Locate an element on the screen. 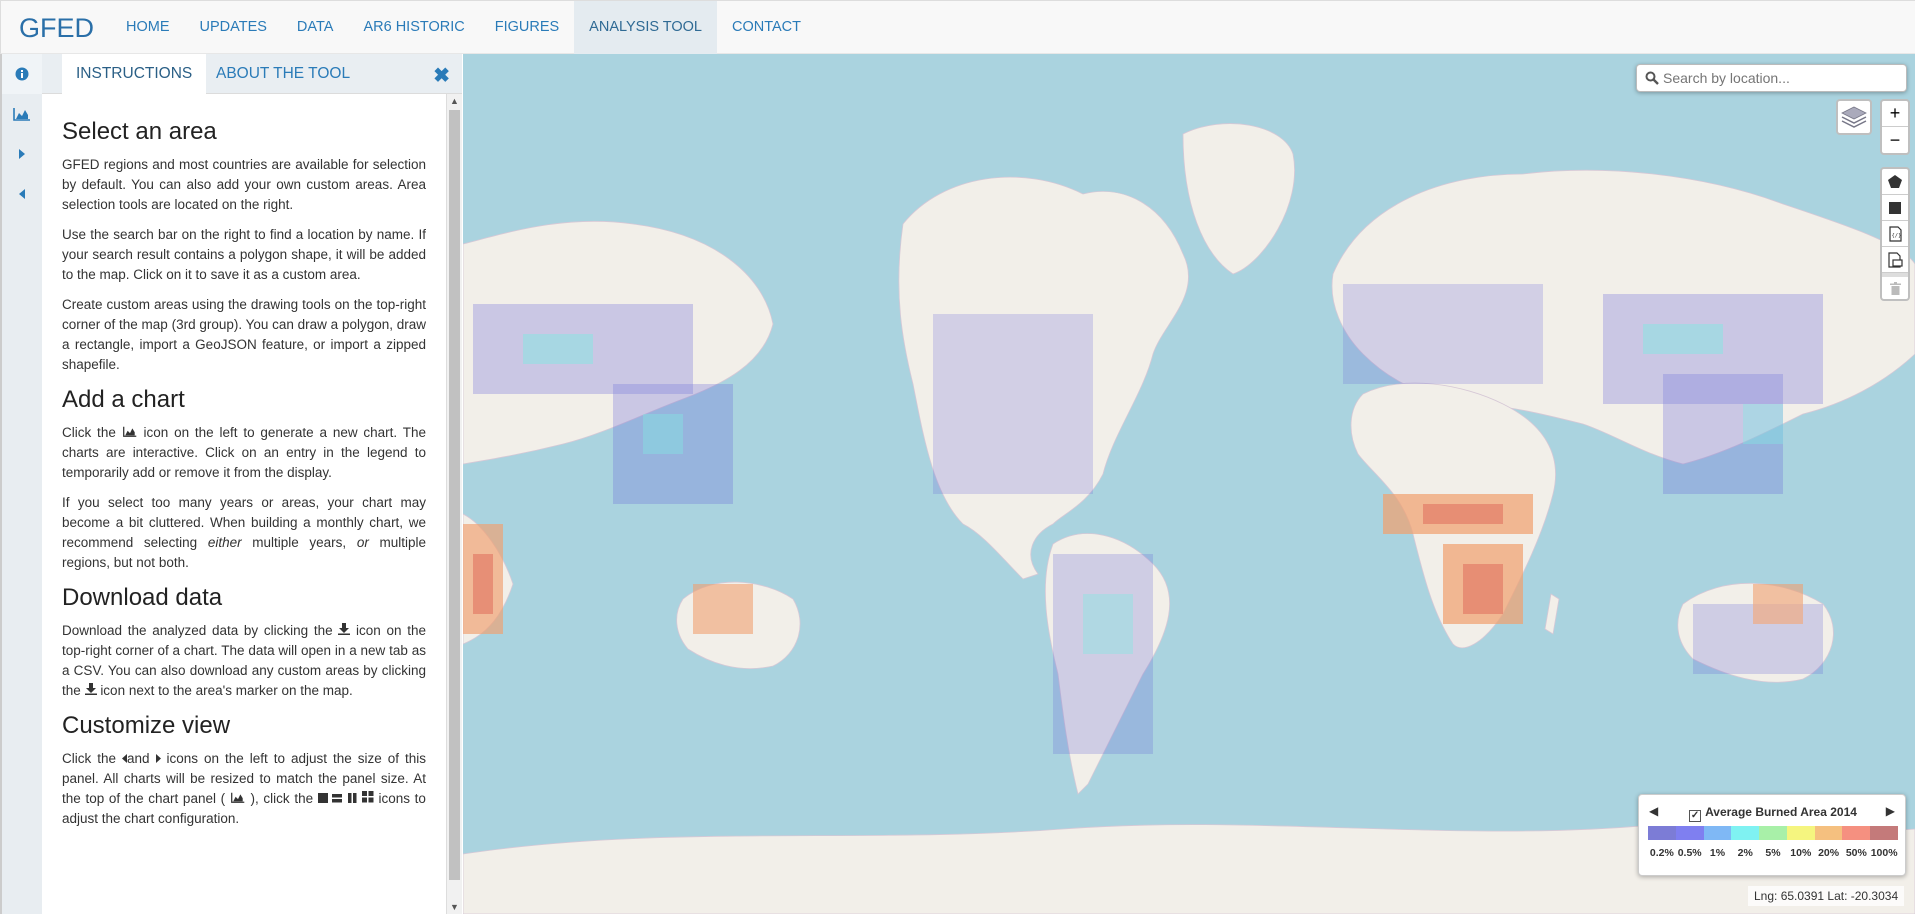 This screenshot has width=1915, height=914. legend-label: 10% is located at coordinates (1801, 853).